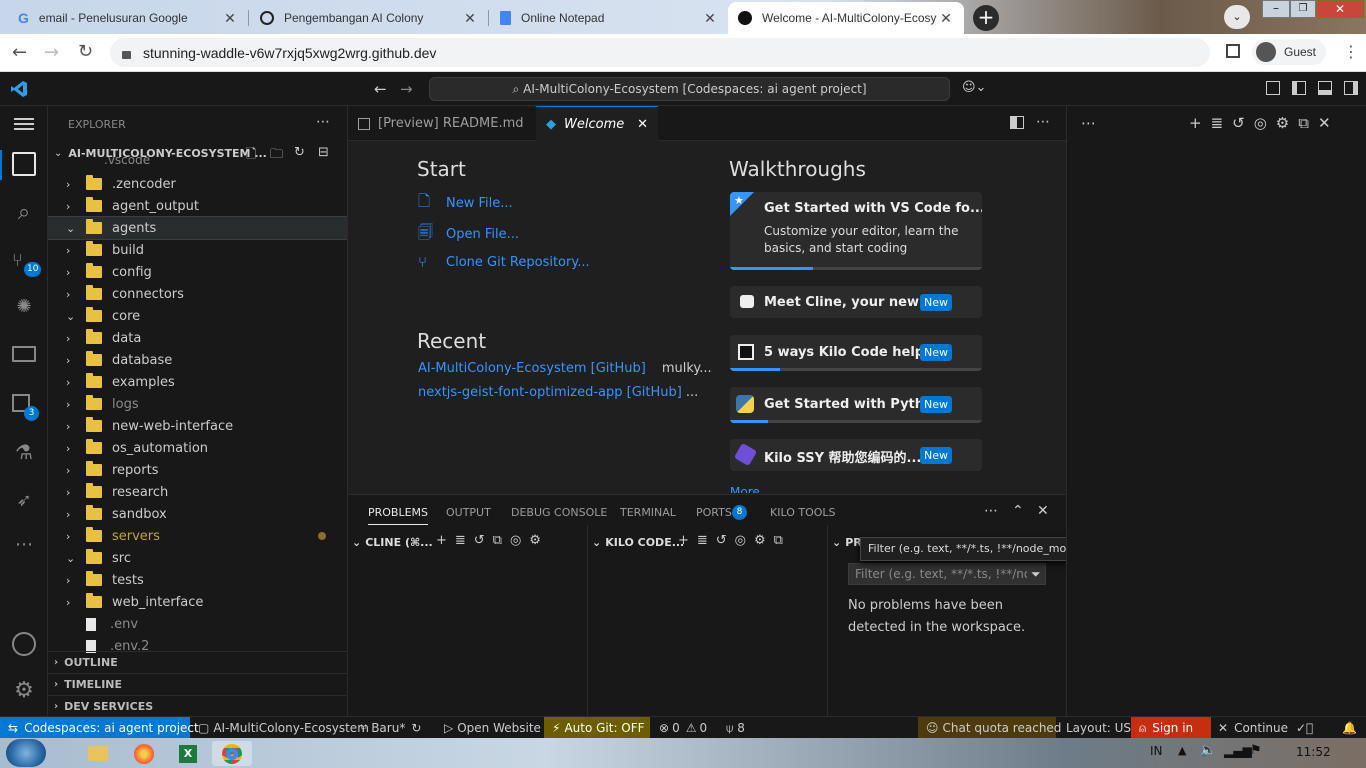  I want to click on collapse-all-icon: ⊟, so click(323, 152).